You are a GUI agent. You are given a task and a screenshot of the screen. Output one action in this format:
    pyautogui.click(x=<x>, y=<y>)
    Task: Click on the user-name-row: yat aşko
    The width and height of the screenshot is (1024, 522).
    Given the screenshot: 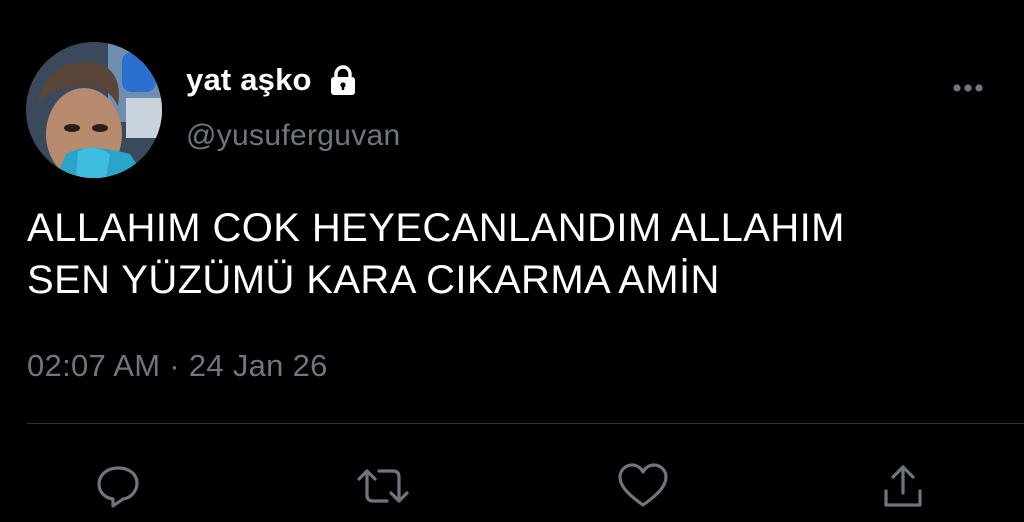 What is the action you would take?
    pyautogui.click(x=273, y=80)
    